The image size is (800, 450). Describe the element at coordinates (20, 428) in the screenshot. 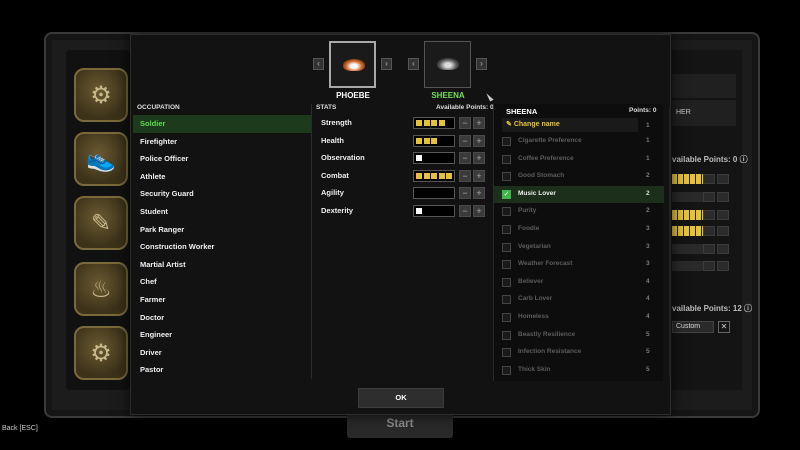

I see `back-esc-button: Back [ESC]` at that location.